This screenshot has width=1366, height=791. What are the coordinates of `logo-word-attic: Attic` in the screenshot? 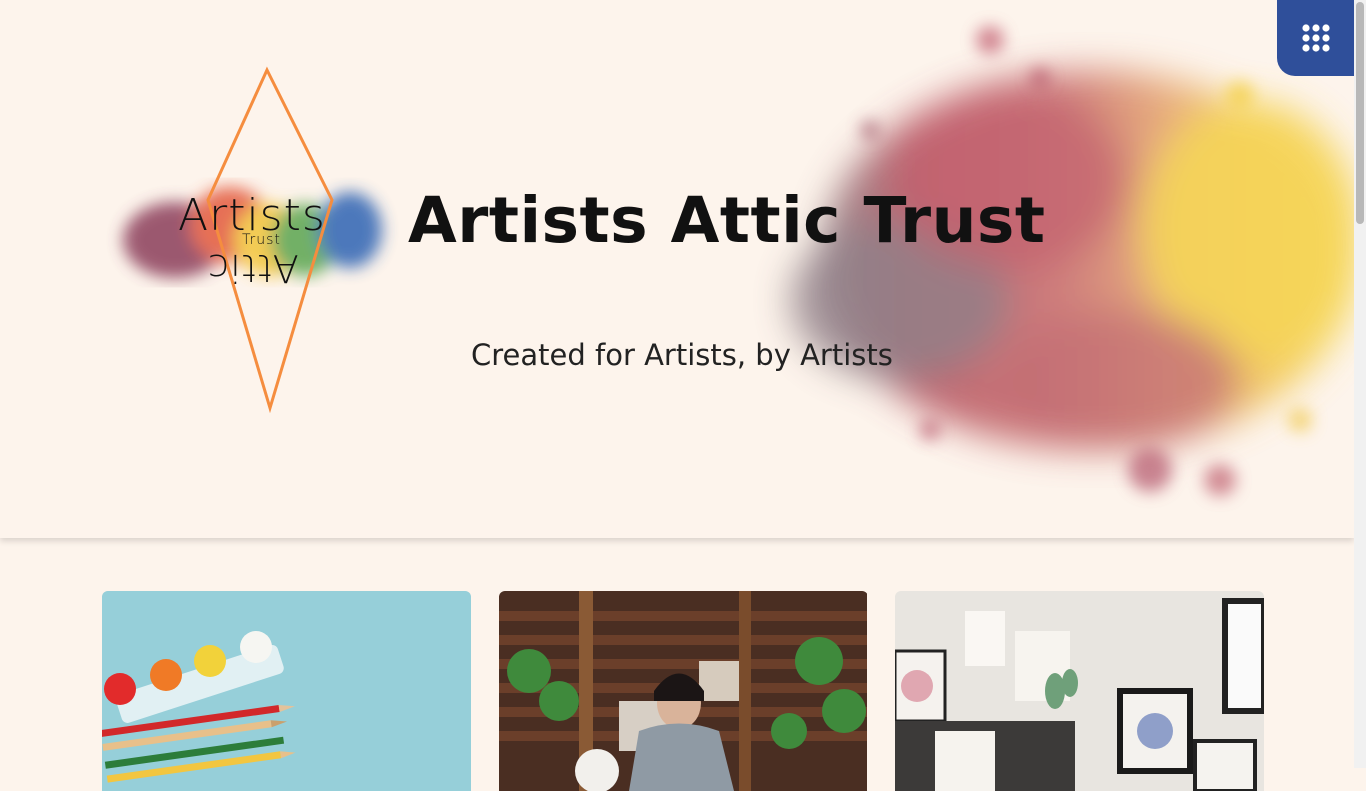 It's located at (253, 268).